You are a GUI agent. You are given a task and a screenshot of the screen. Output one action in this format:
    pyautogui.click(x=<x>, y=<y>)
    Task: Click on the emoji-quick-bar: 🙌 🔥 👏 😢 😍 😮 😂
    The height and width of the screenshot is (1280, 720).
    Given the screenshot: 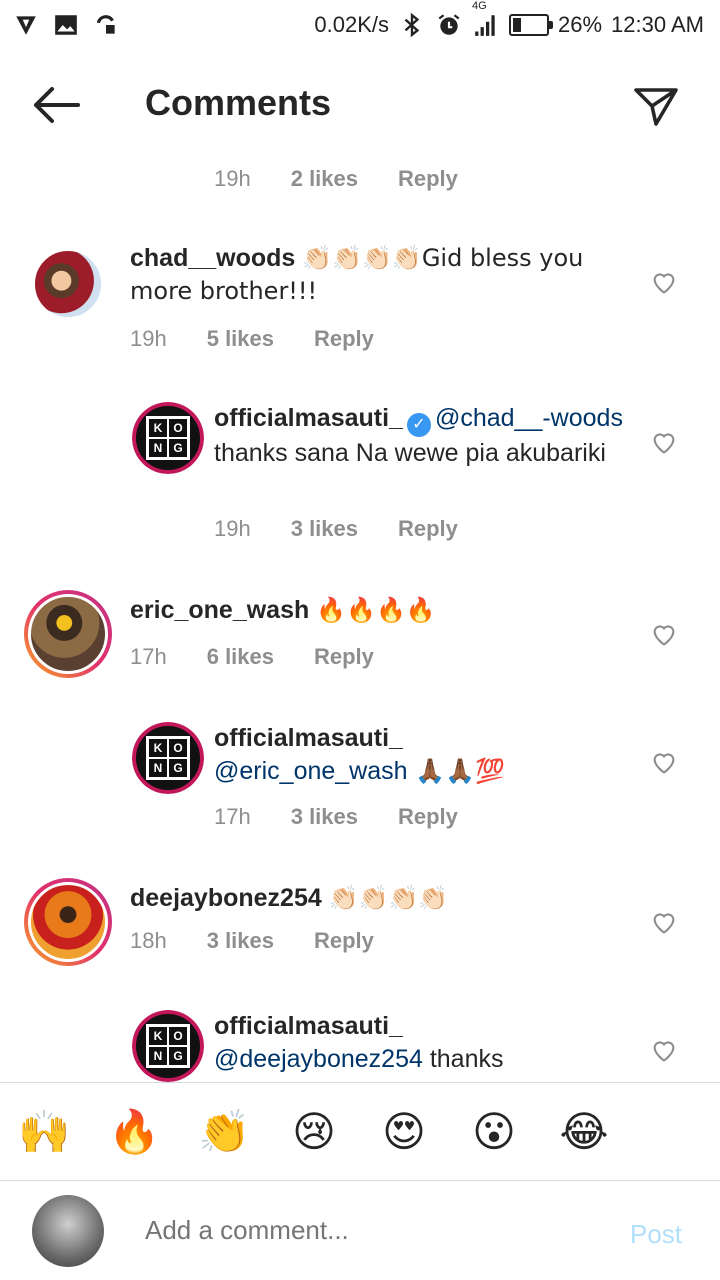 What is the action you would take?
    pyautogui.click(x=360, y=1131)
    